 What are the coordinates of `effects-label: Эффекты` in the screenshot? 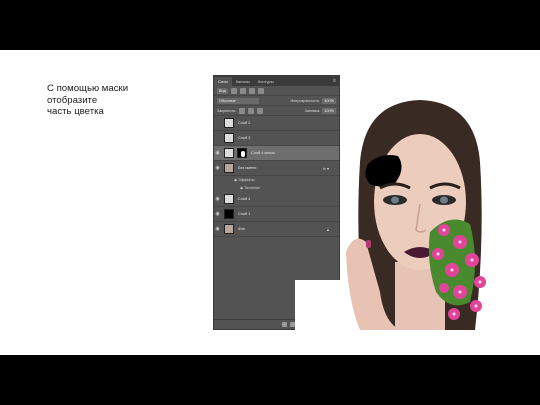 It's located at (246, 180).